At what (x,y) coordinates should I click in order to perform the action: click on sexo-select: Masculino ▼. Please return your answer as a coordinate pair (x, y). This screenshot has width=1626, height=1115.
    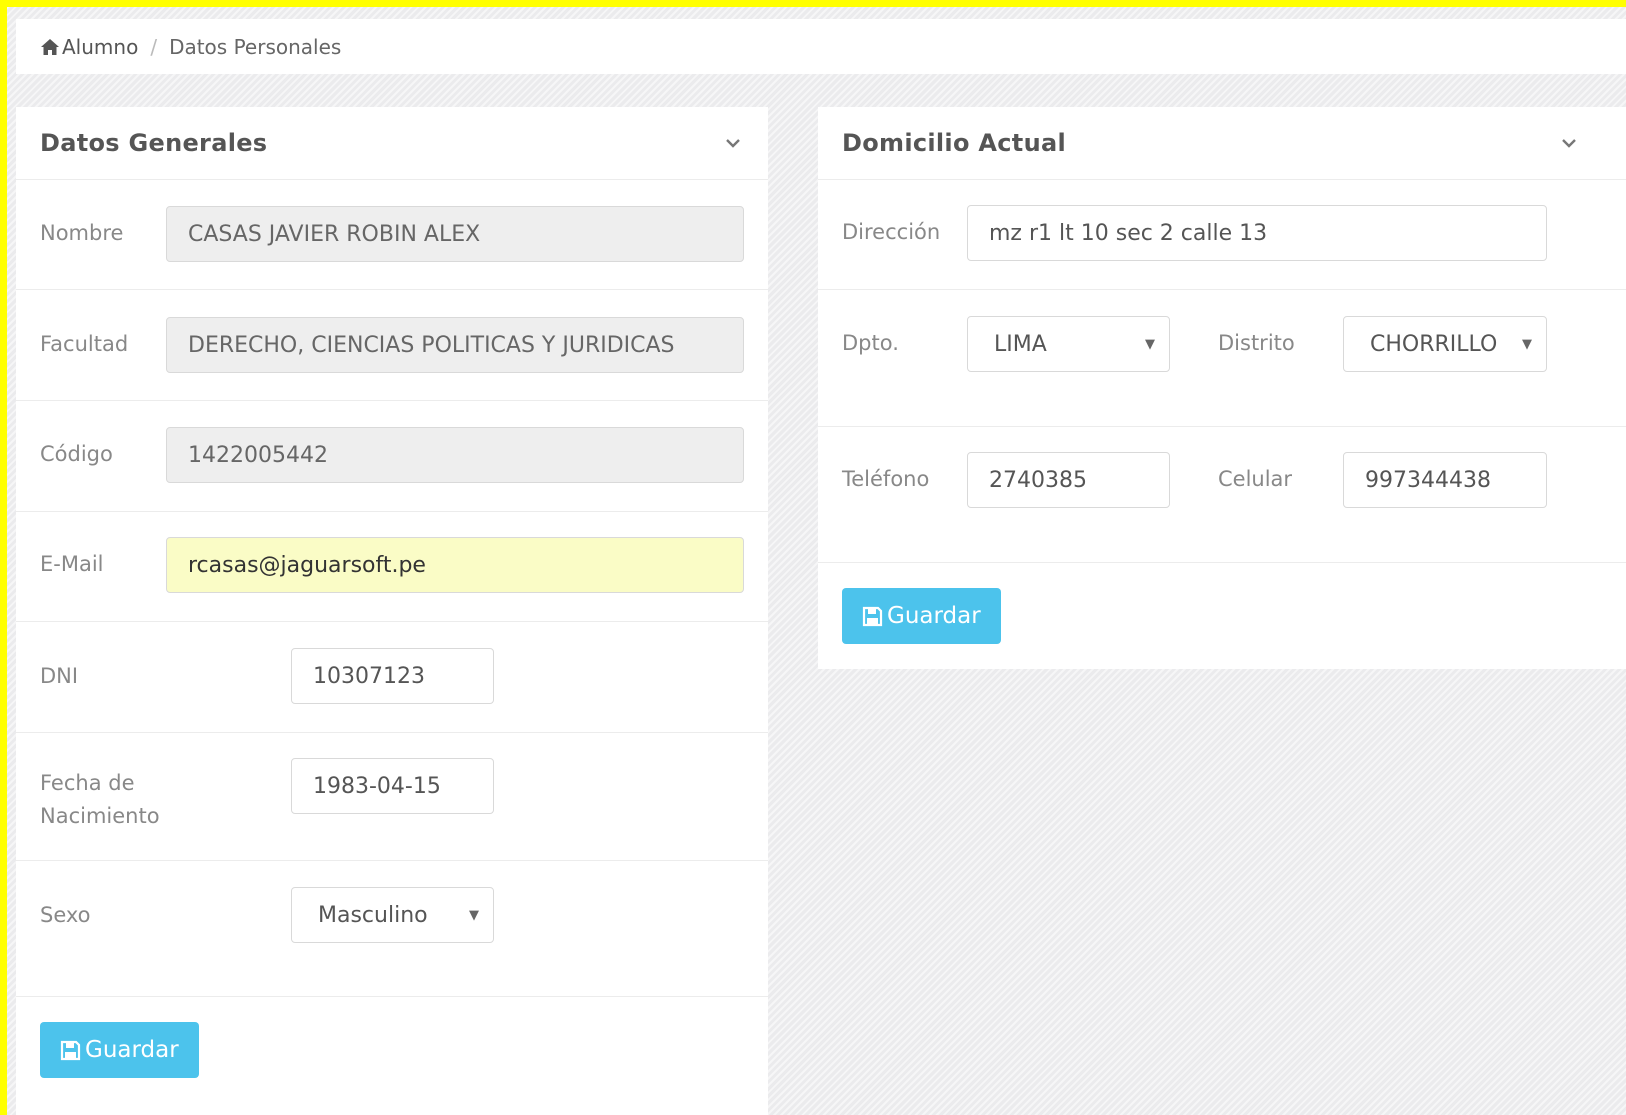
    Looking at the image, I should click on (392, 915).